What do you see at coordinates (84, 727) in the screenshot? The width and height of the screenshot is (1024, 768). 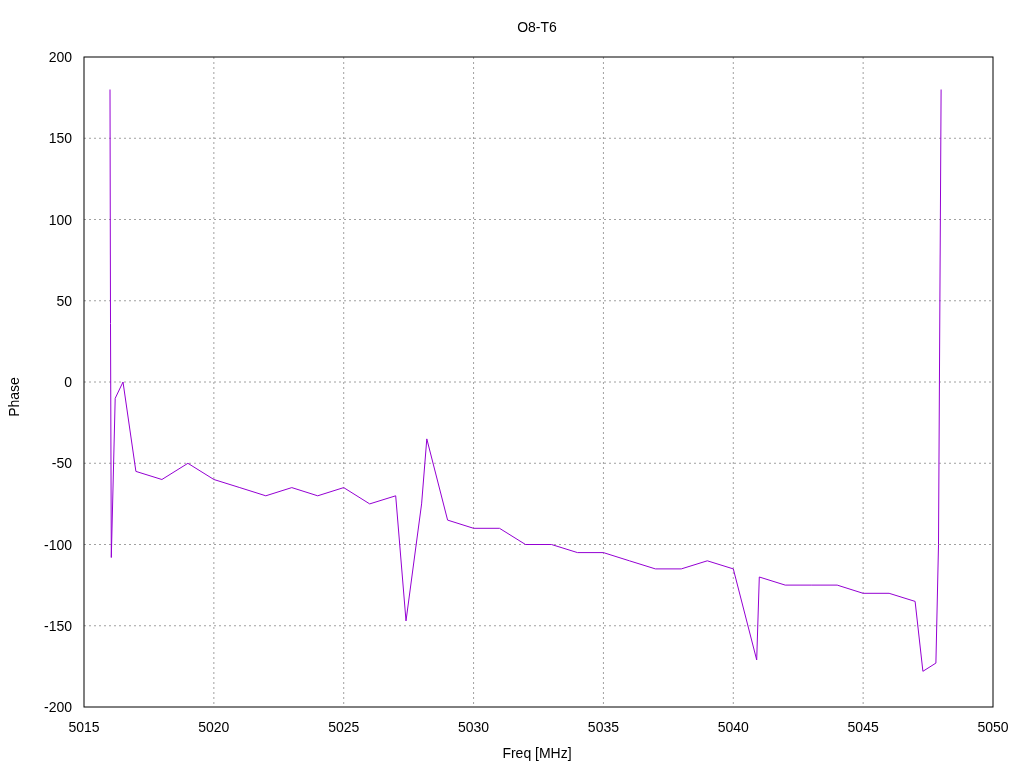 I see `x-tick-label: 5015` at bounding box center [84, 727].